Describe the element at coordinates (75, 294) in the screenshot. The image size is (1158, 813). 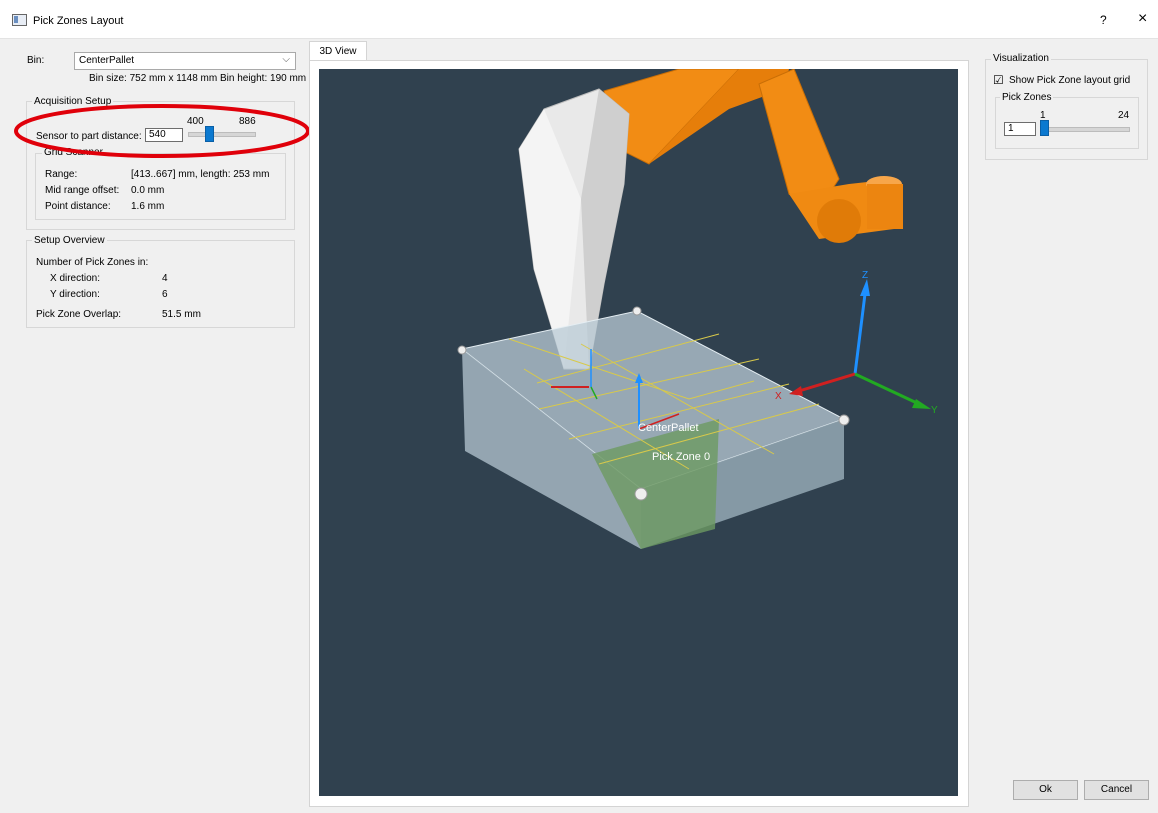
I see `y-direction-label: Y direction:` at that location.